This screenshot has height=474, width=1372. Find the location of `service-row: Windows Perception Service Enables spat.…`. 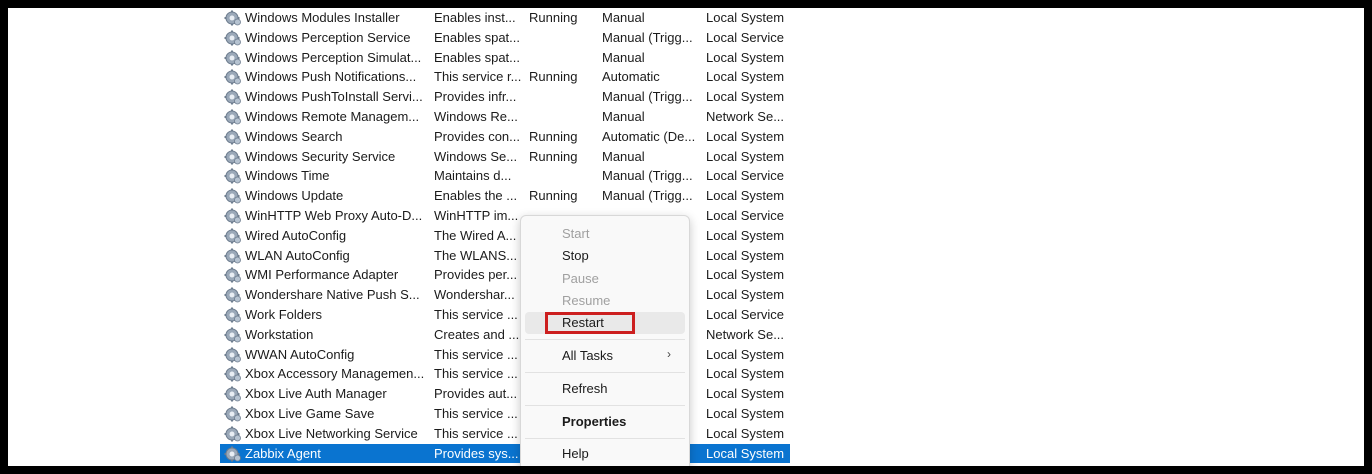

service-row: Windows Perception Service Enables spat.… is located at coordinates (505, 38).